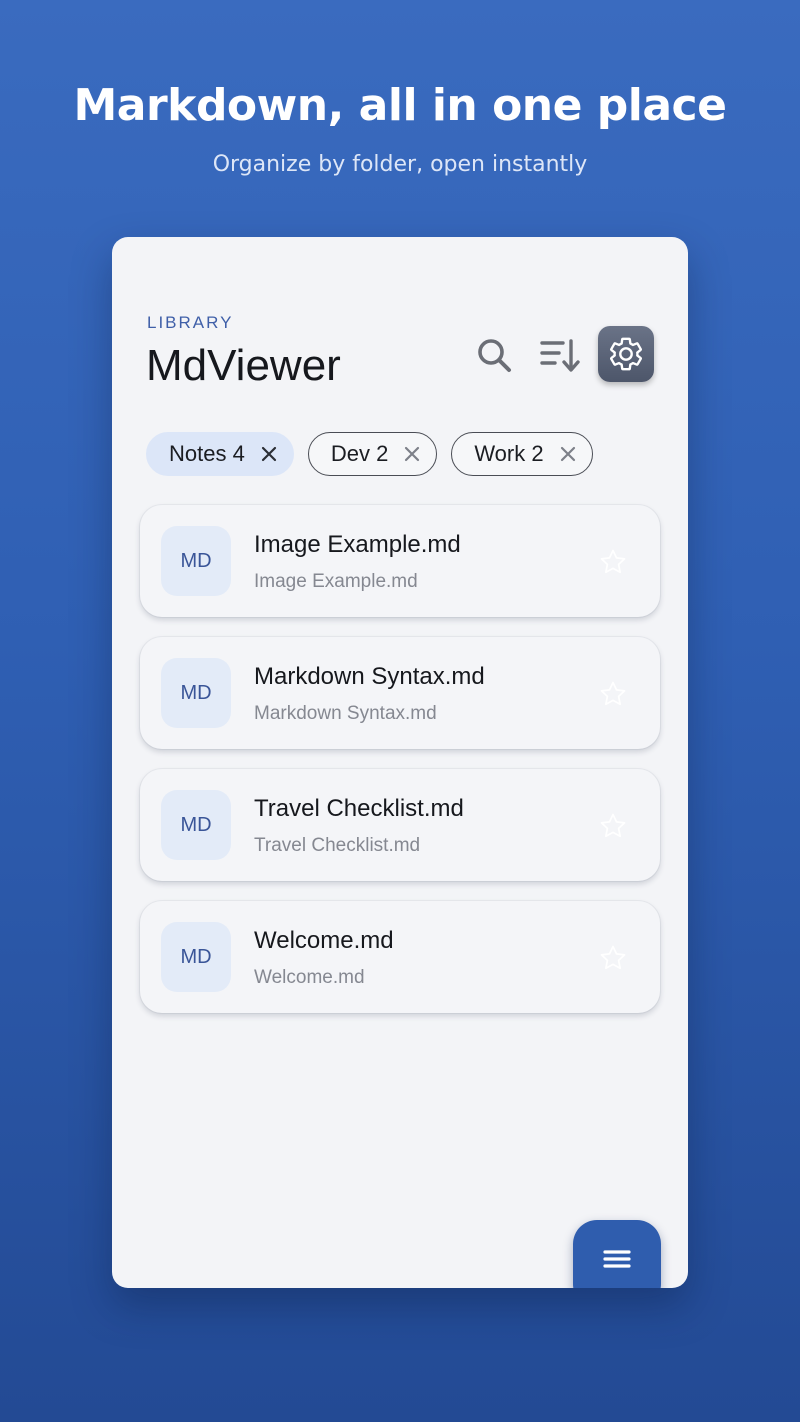 Image resolution: width=800 pixels, height=1422 pixels. I want to click on hero-title: Markdown, all in one place, so click(400, 105).